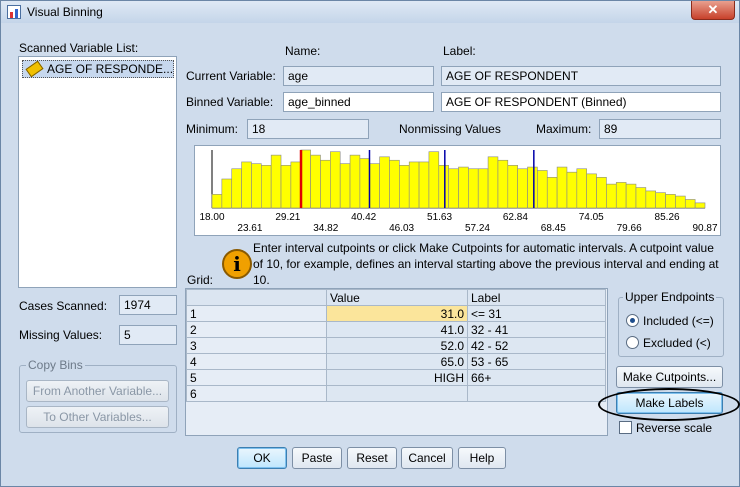 Image resolution: width=740 pixels, height=487 pixels. I want to click on tick-label: 79.66, so click(629, 228).